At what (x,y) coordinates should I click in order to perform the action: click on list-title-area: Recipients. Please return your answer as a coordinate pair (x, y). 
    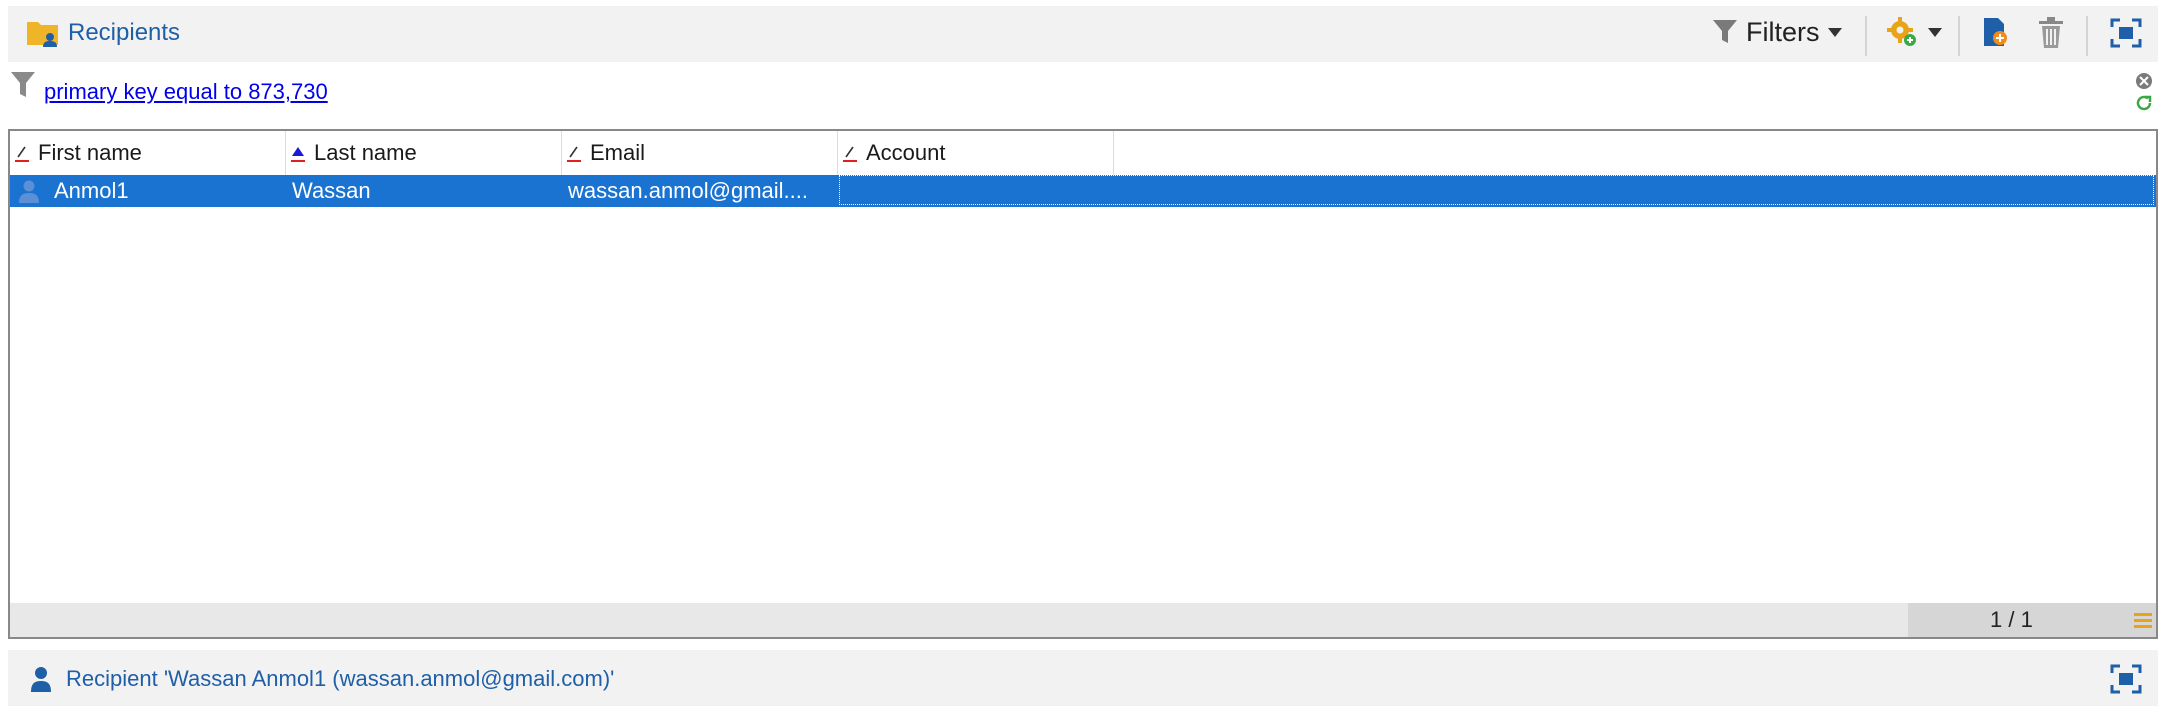
    Looking at the image, I should click on (103, 33).